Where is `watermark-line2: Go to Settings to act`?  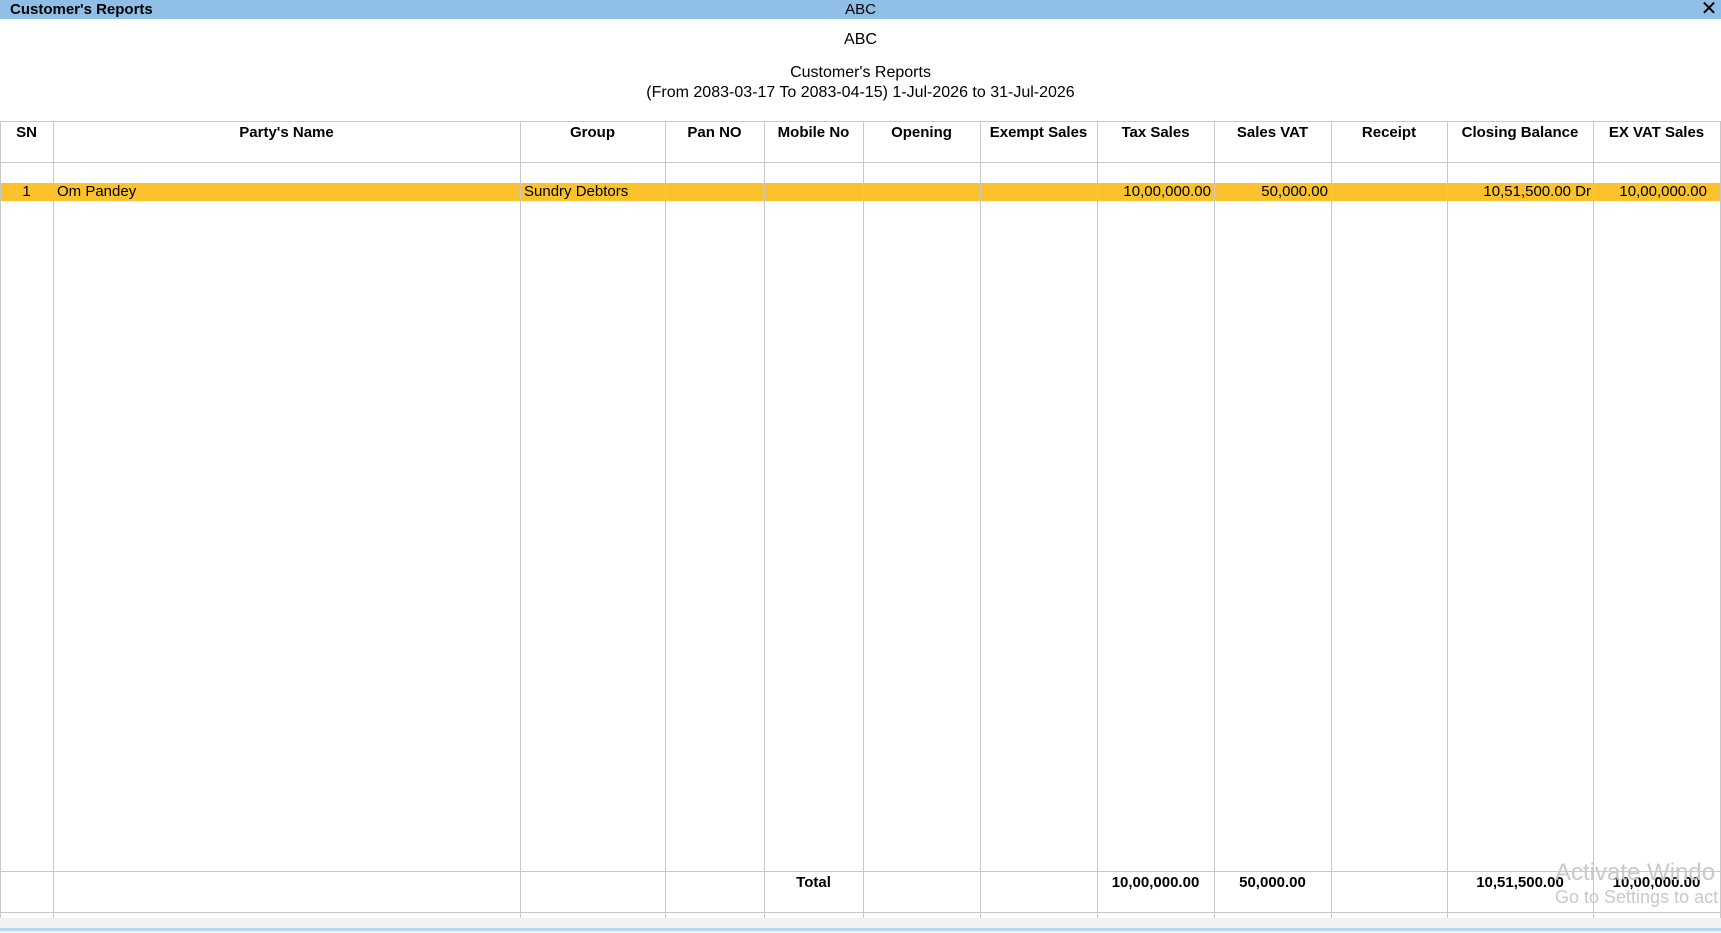
watermark-line2: Go to Settings to act is located at coordinates (1637, 897).